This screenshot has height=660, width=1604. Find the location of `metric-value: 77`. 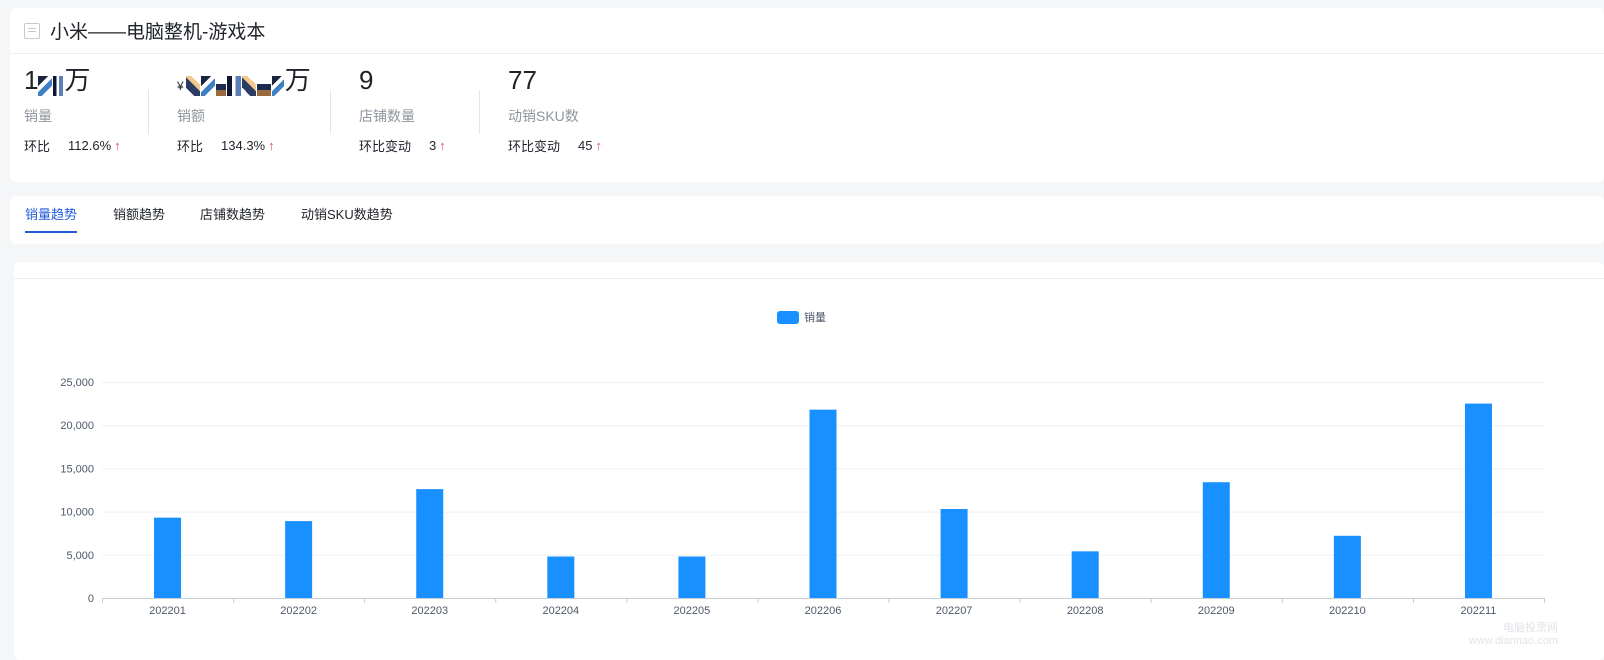

metric-value: 77 is located at coordinates (522, 80).